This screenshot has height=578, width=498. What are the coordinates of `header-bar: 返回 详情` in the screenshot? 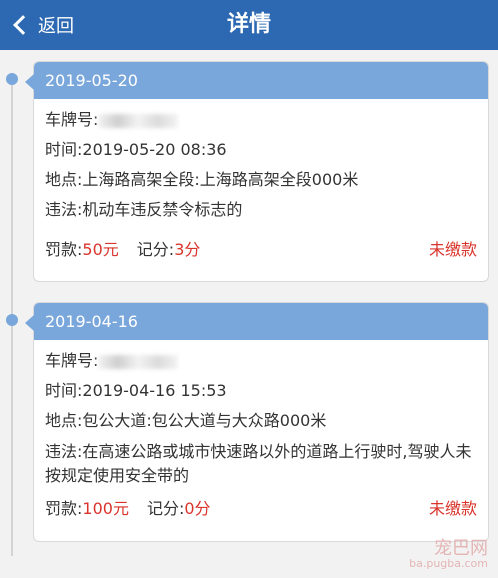 It's located at (249, 25).